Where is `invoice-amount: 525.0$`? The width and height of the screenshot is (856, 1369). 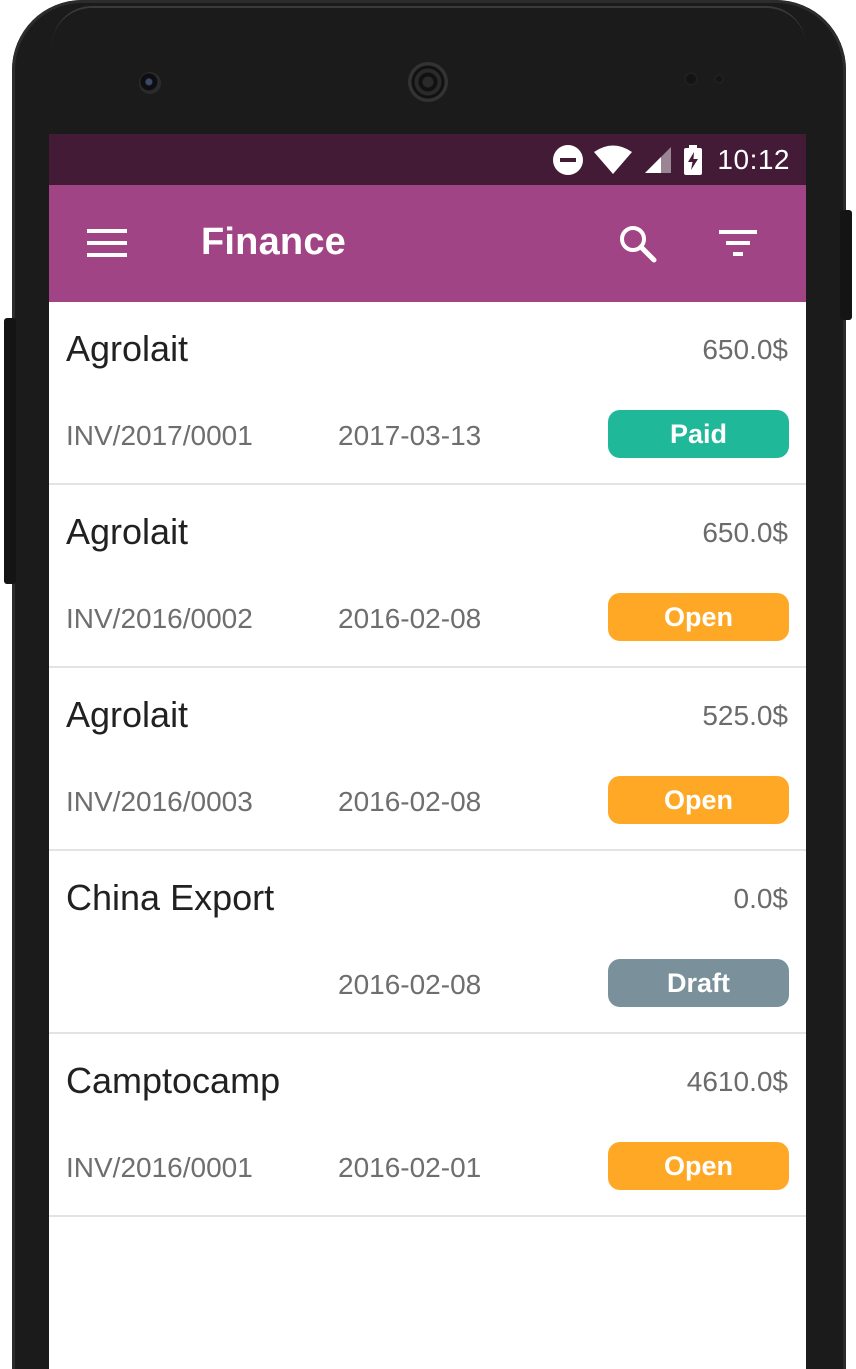 invoice-amount: 525.0$ is located at coordinates (745, 715).